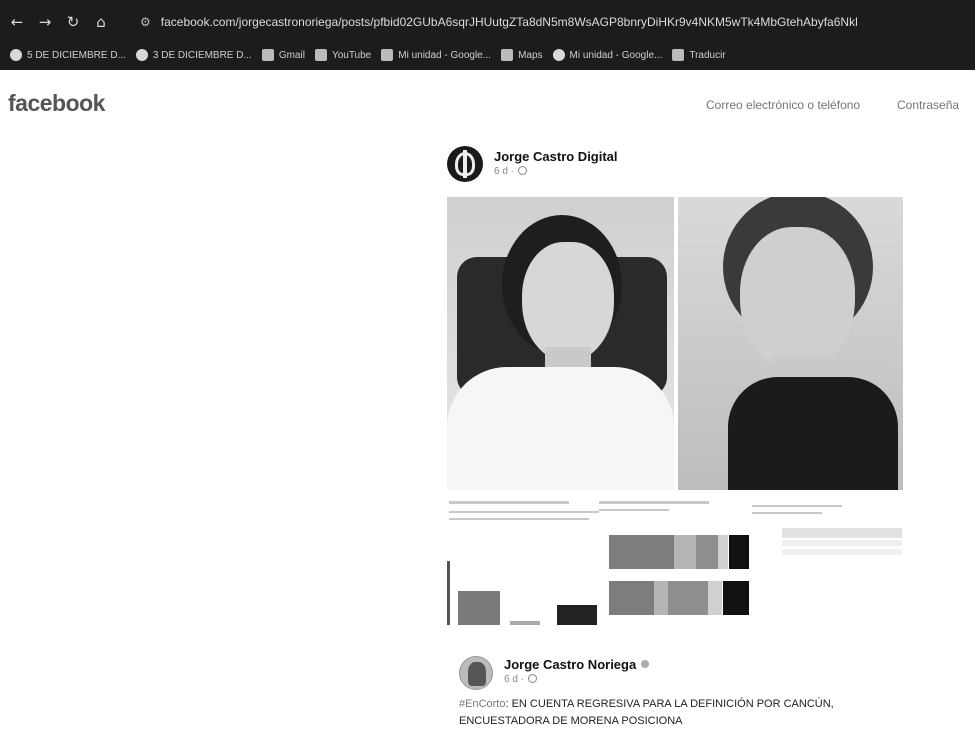 The height and width of the screenshot is (742, 975). What do you see at coordinates (56, 103) in the screenshot?
I see `facebook-logo: facebook` at bounding box center [56, 103].